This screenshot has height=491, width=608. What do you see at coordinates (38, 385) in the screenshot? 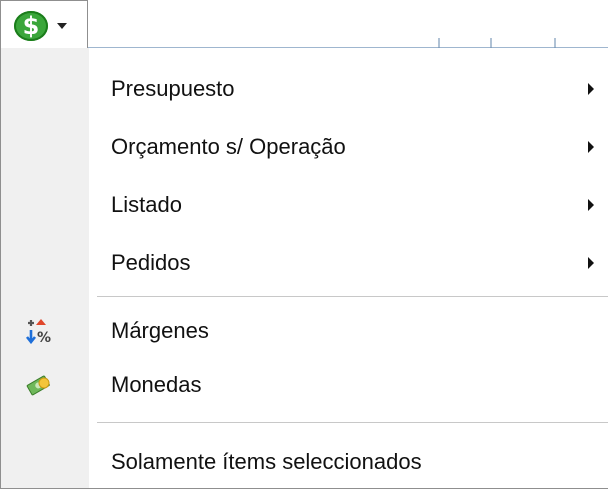
I see `money-stack-icon` at bounding box center [38, 385].